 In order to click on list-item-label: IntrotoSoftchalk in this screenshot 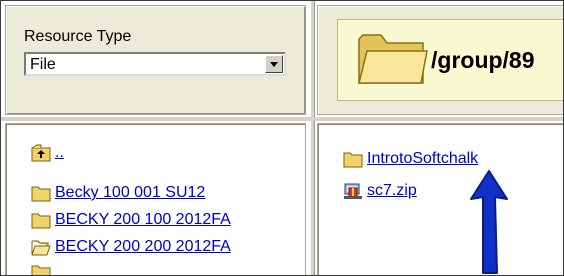, I will do `click(422, 159)`.